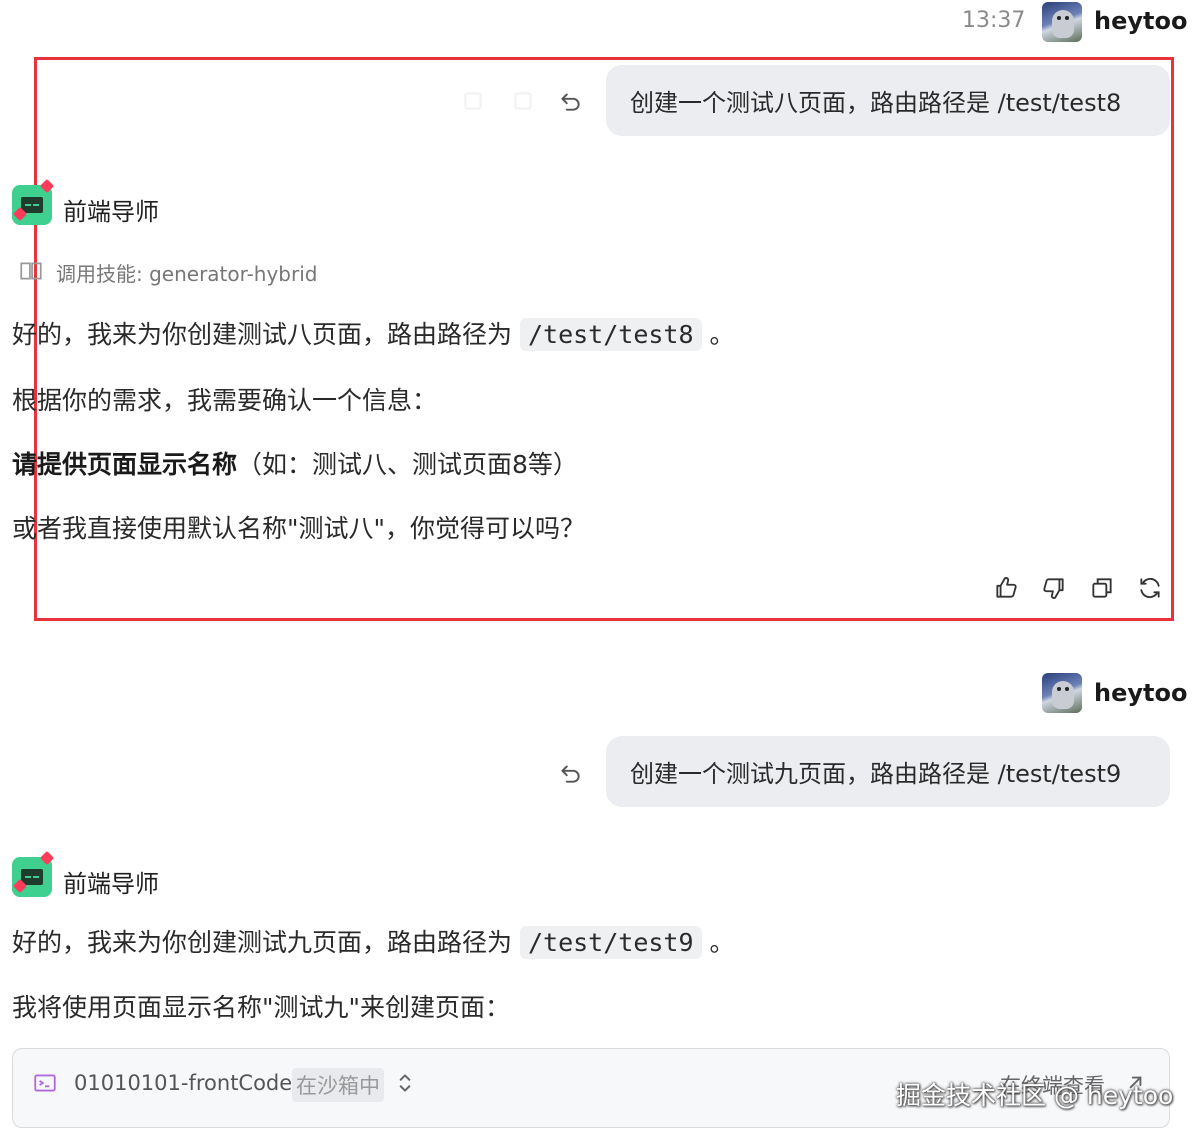 The height and width of the screenshot is (1136, 1196). Describe the element at coordinates (261, 1007) in the screenshot. I see `reply-paragraph: 我将使用页面显示名称"测试九"来创建页面：` at that location.